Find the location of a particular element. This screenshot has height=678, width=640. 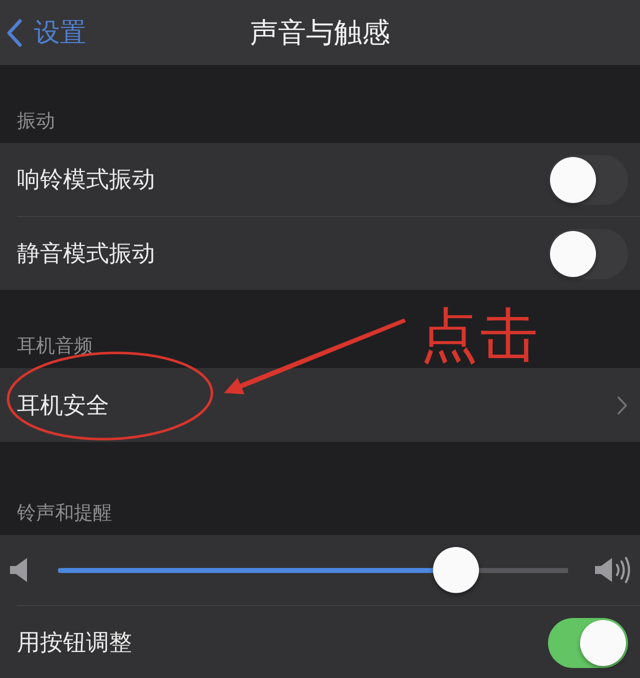

section-header: 振动 is located at coordinates (36, 121).